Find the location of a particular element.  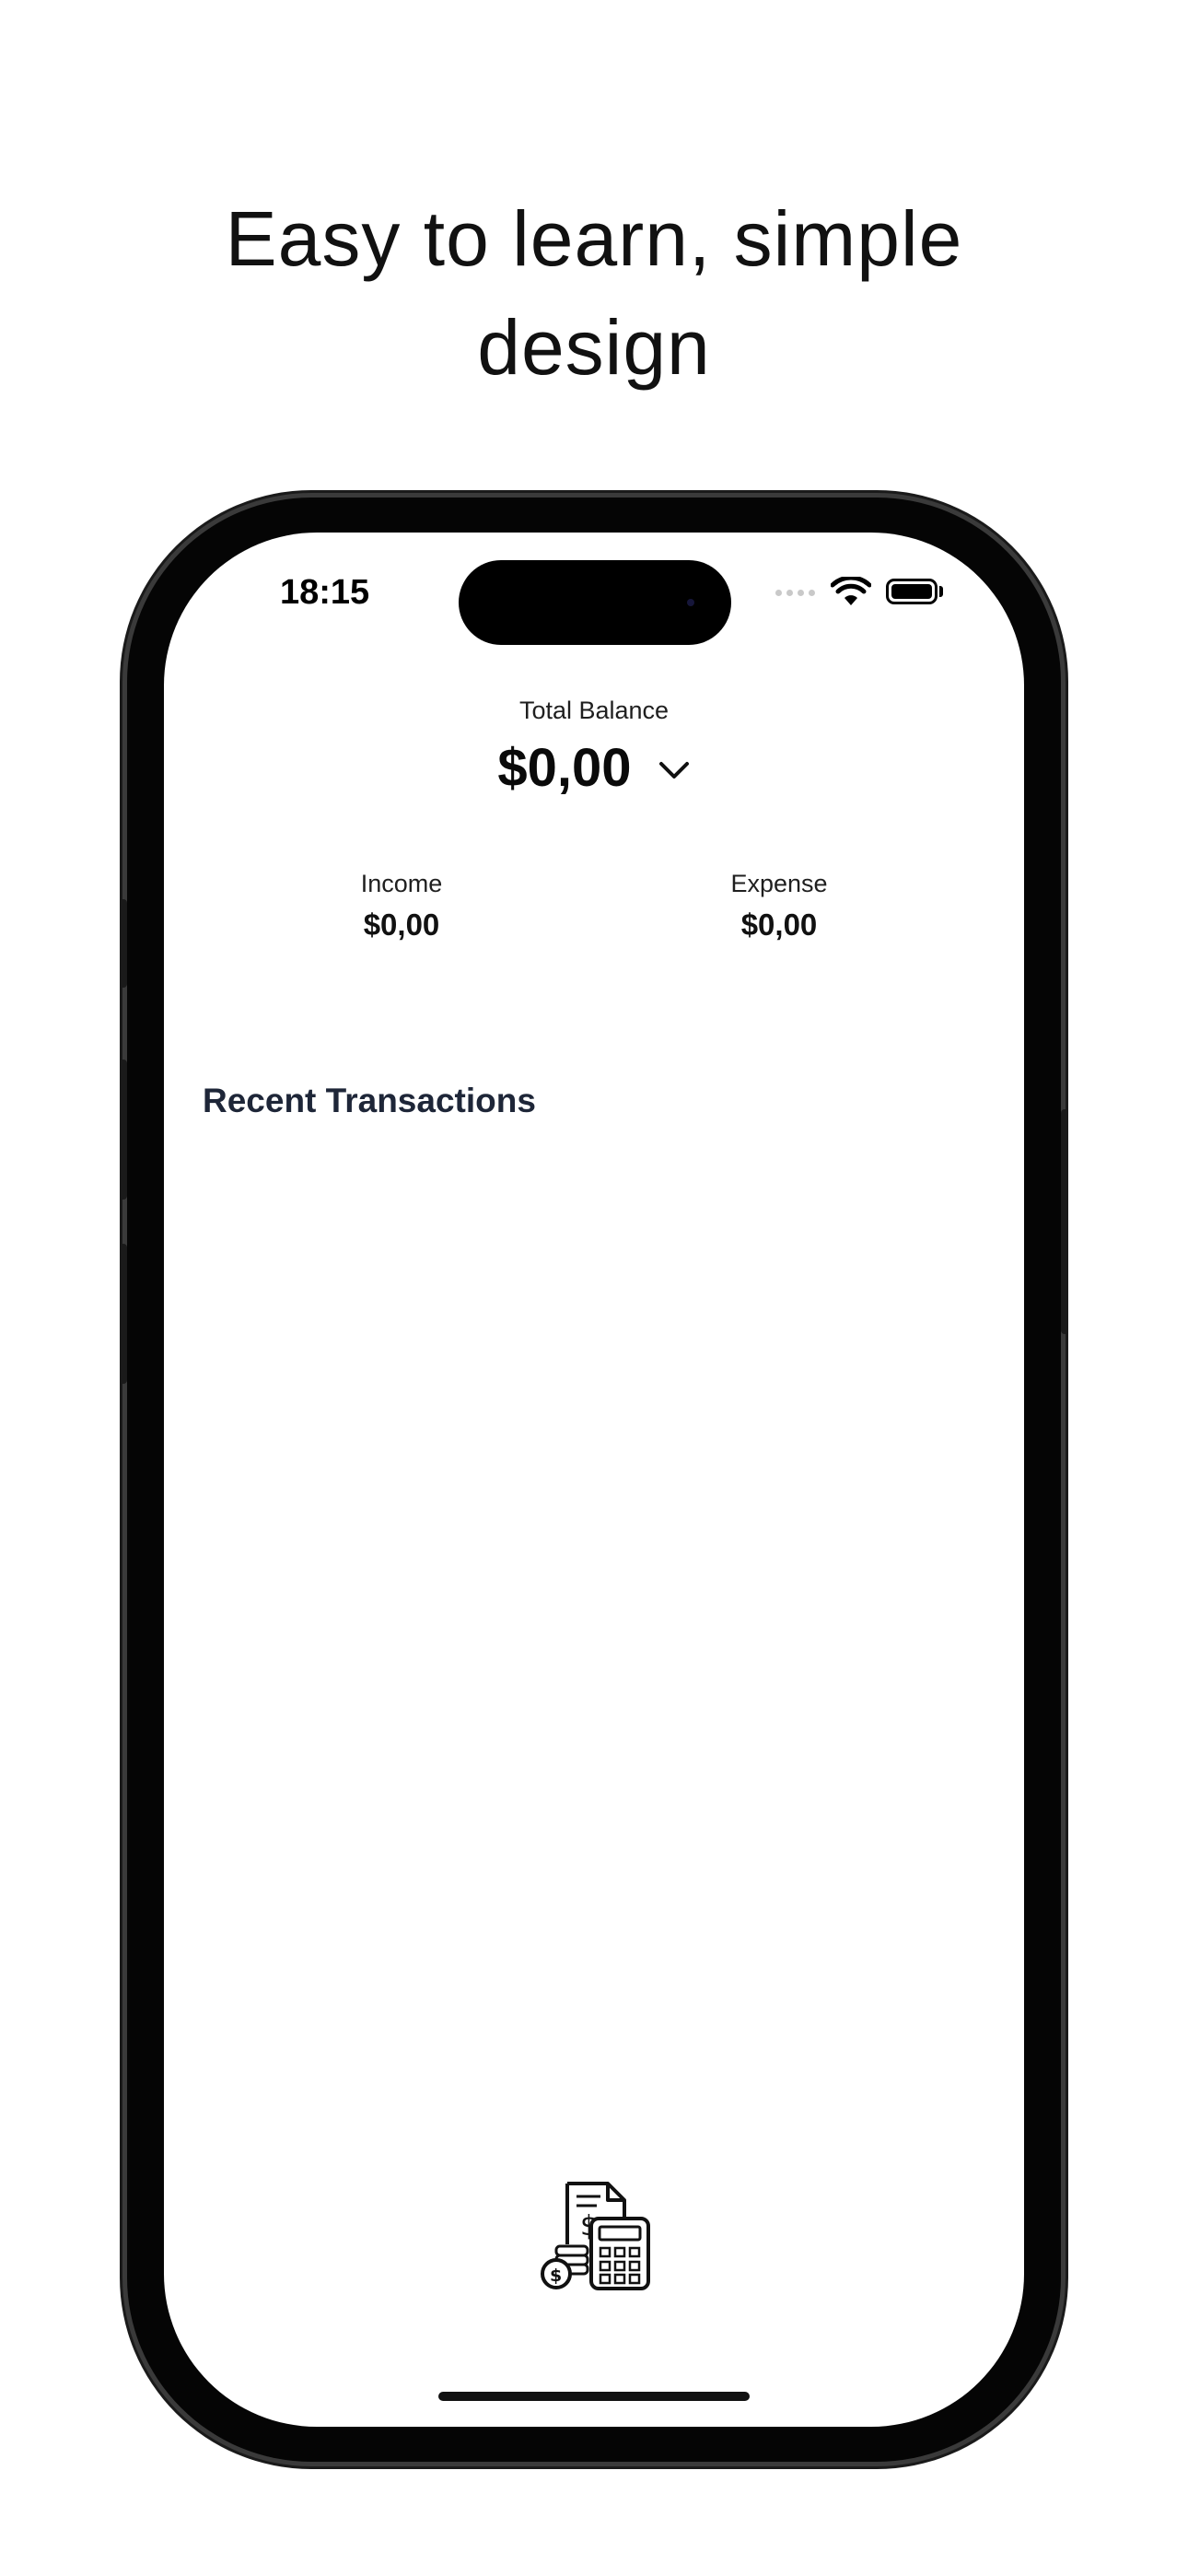

income-summary: Income $0,00 is located at coordinates (401, 906).